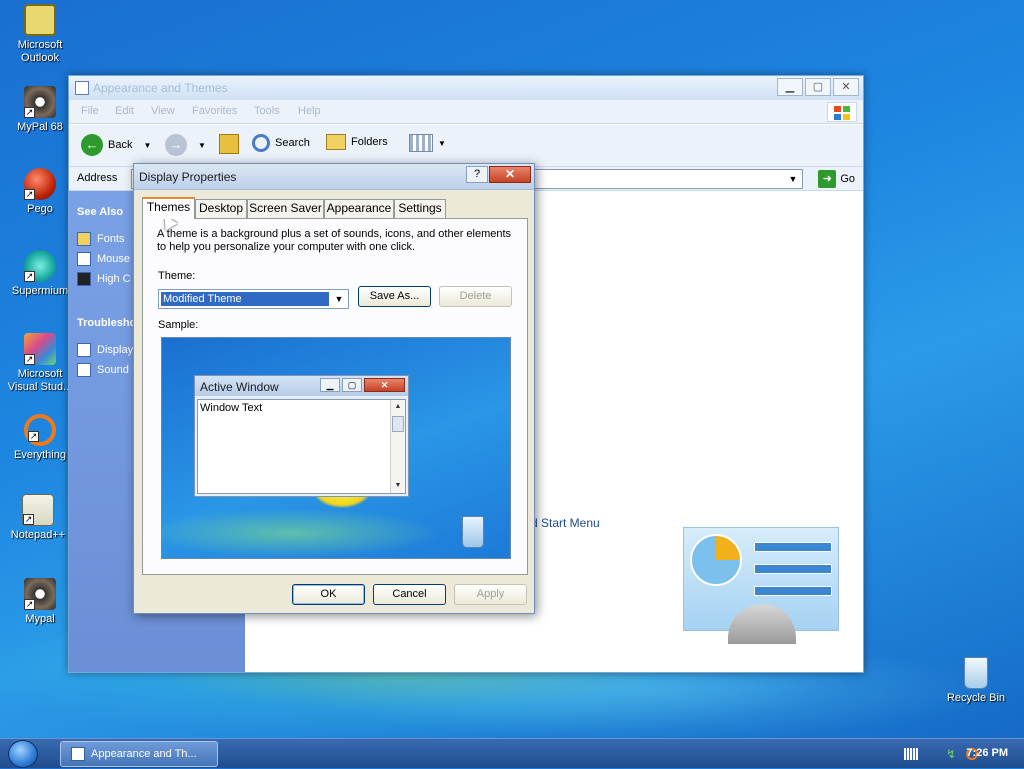  What do you see at coordinates (40, 602) in the screenshot?
I see `desktop-icon-mypal: ↗ Mypal` at bounding box center [40, 602].